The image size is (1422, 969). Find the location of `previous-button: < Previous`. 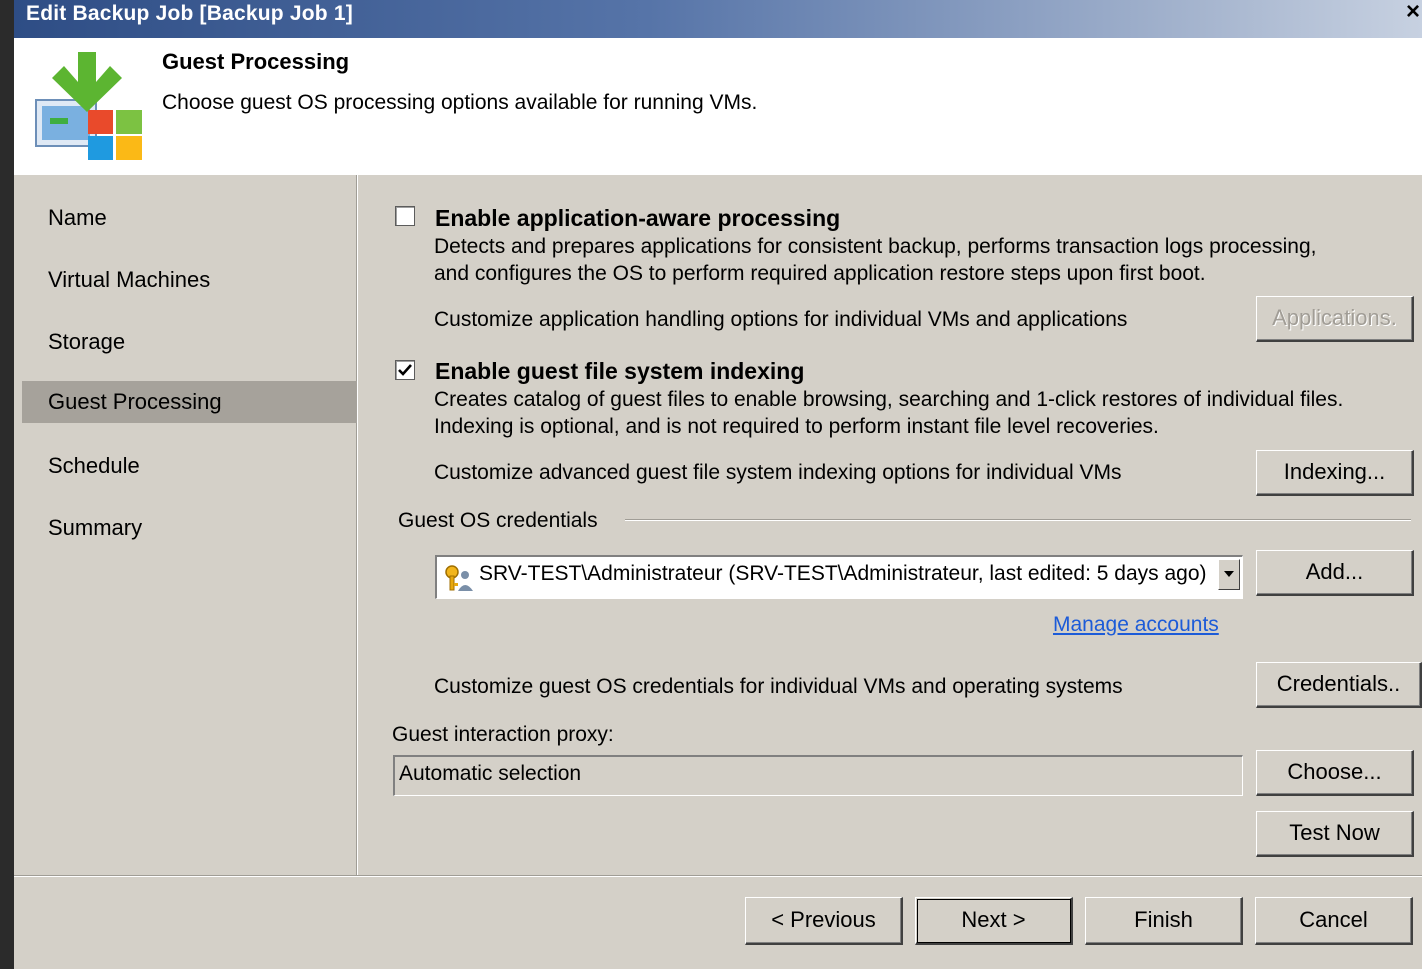

previous-button: < Previous is located at coordinates (824, 921).